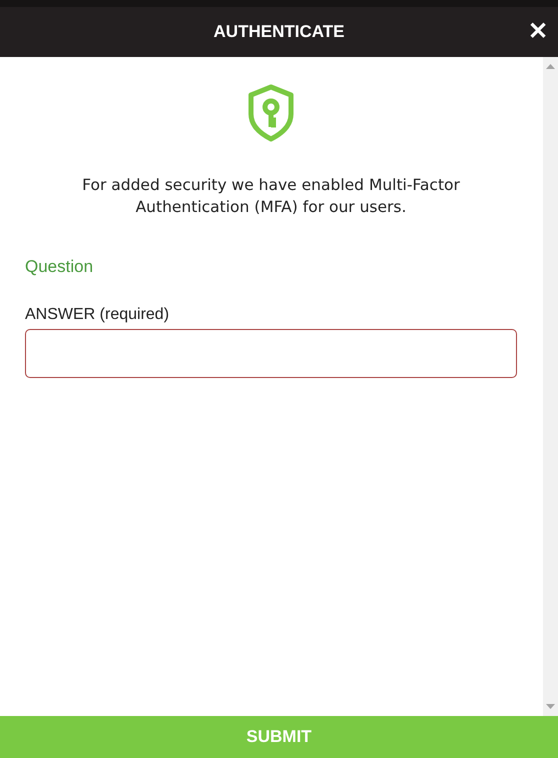 This screenshot has width=558, height=758. What do you see at coordinates (271, 196) in the screenshot?
I see `mfa-message: For added security we have enabled Multi-Factor Authentication (MFA) for our users.` at bounding box center [271, 196].